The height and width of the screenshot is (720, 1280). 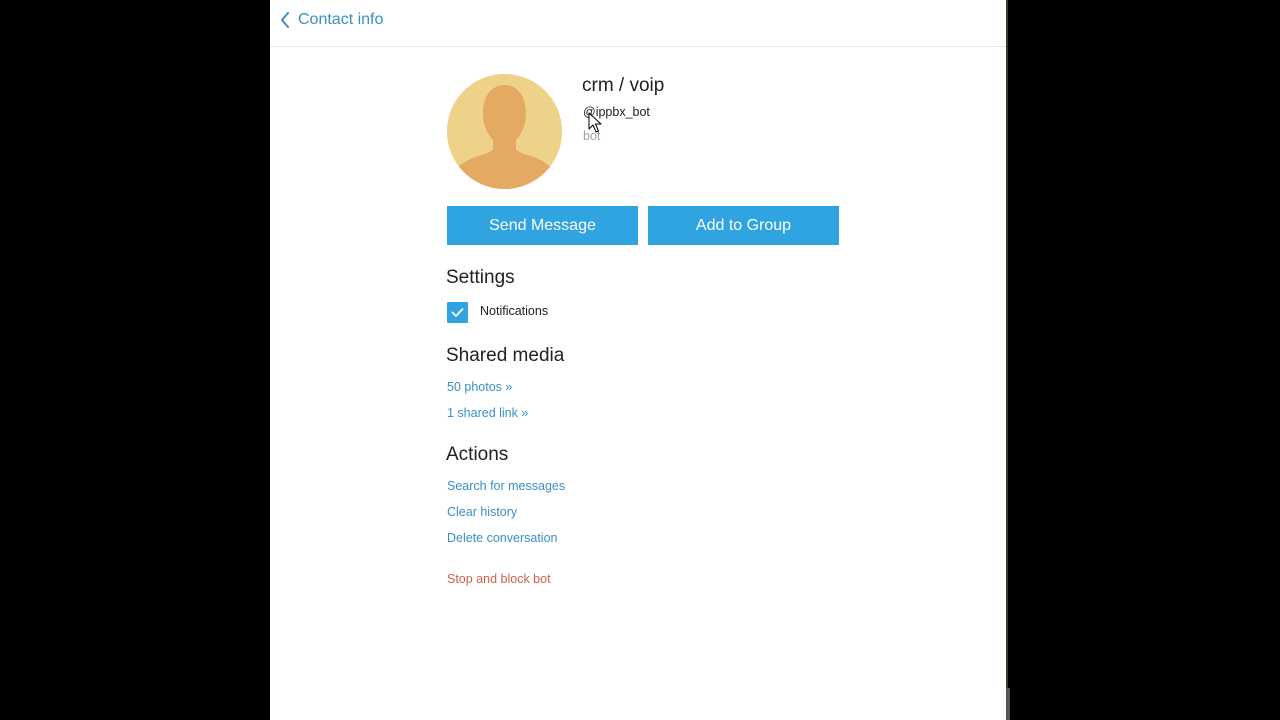 What do you see at coordinates (542, 225) in the screenshot?
I see `send-message-button: Send Message` at bounding box center [542, 225].